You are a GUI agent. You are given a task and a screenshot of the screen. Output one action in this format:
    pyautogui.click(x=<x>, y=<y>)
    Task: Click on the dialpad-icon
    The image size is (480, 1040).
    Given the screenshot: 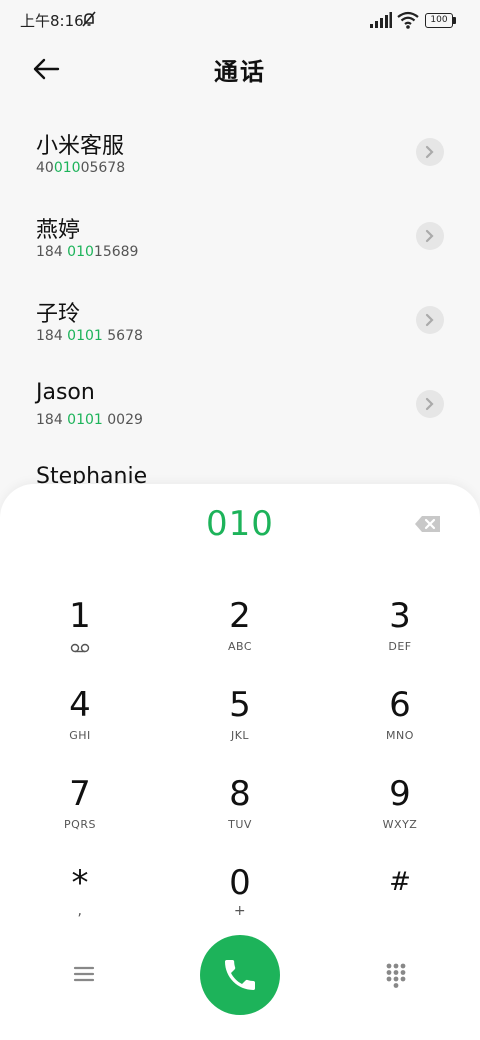 What is the action you would take?
    pyautogui.click(x=396, y=975)
    